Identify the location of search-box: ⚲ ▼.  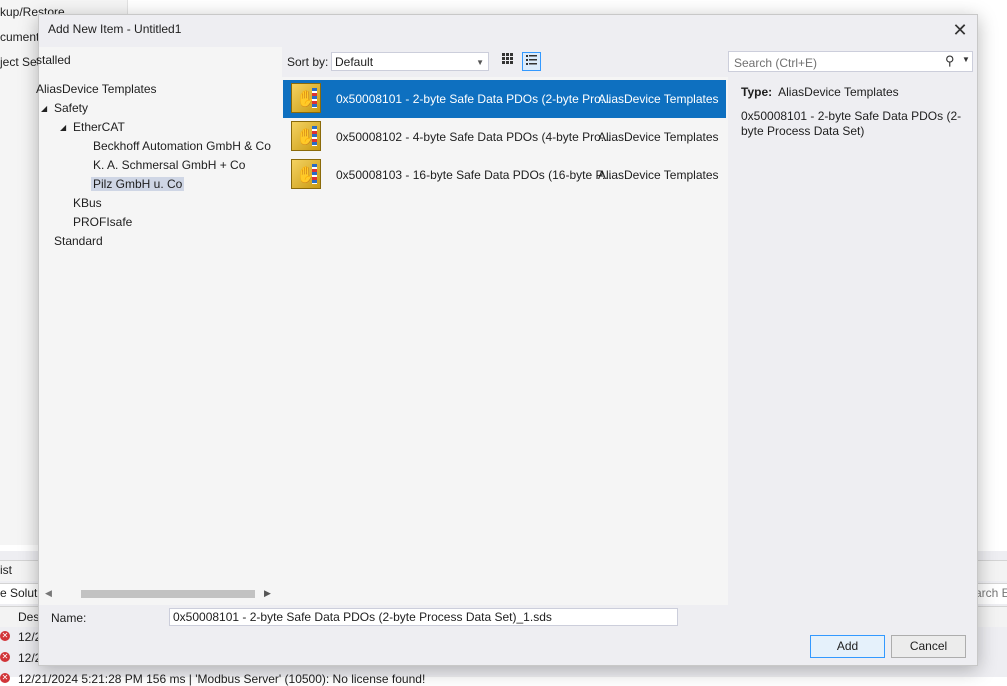
(850, 61).